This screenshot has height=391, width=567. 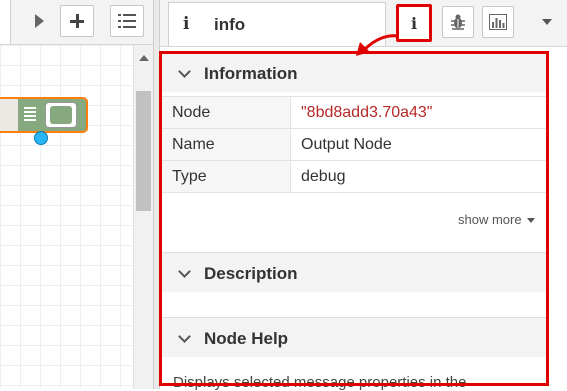 I want to click on prop-key: Type, so click(x=226, y=176).